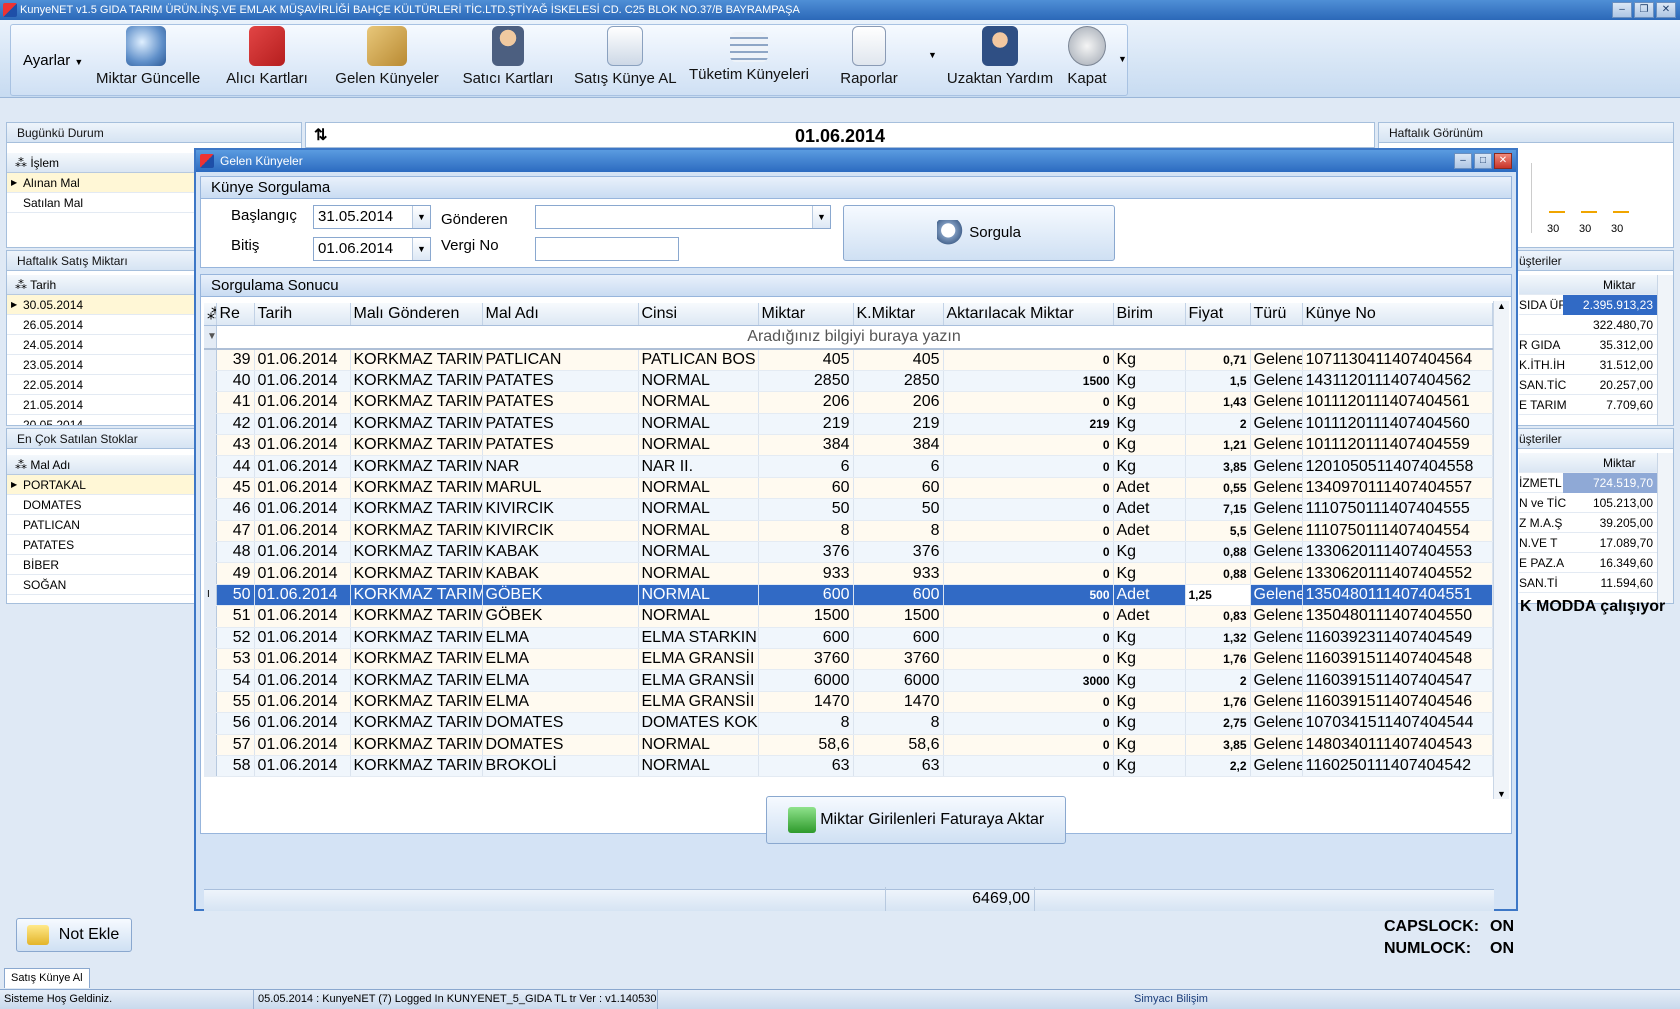 The image size is (1680, 1009). I want to click on table-row: 322.480,70, so click(1588, 325).